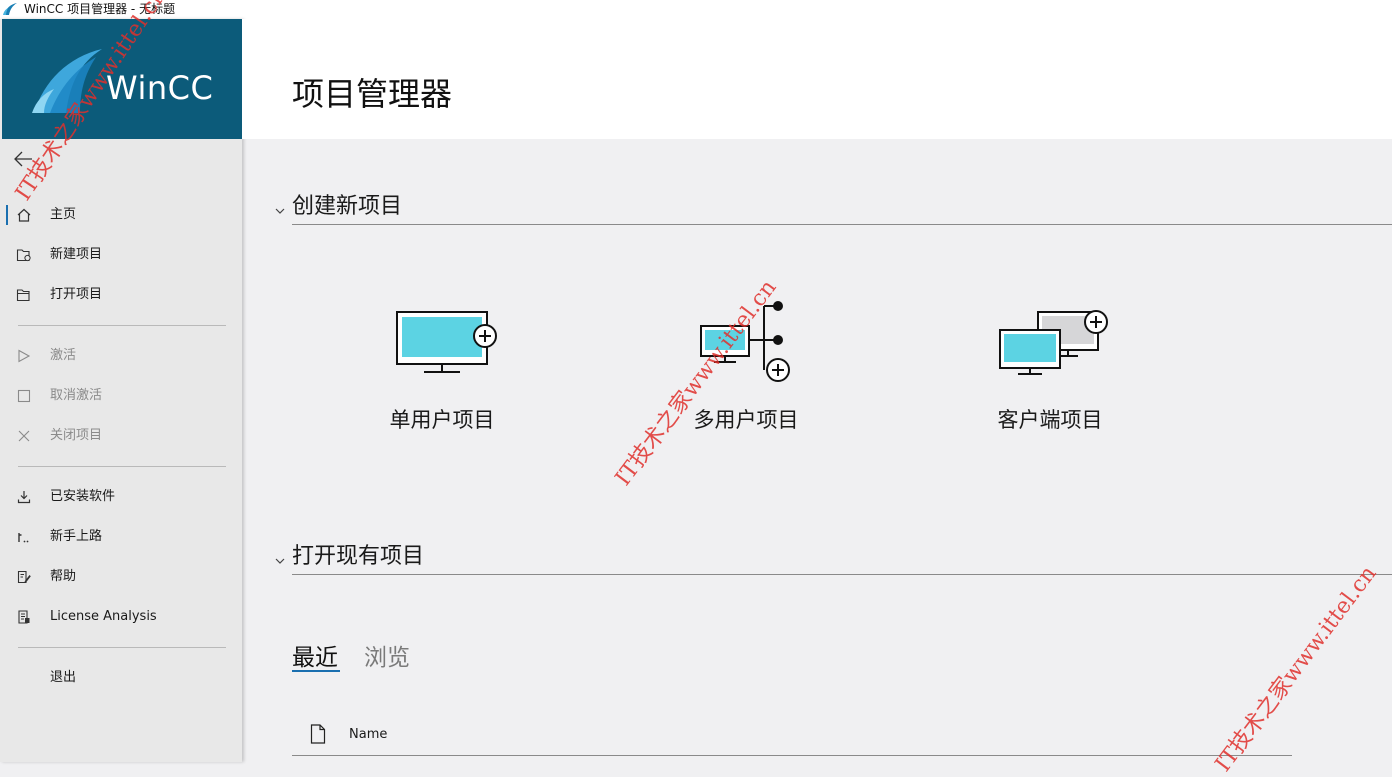  What do you see at coordinates (160, 88) in the screenshot?
I see `logo-text: WinCC` at bounding box center [160, 88].